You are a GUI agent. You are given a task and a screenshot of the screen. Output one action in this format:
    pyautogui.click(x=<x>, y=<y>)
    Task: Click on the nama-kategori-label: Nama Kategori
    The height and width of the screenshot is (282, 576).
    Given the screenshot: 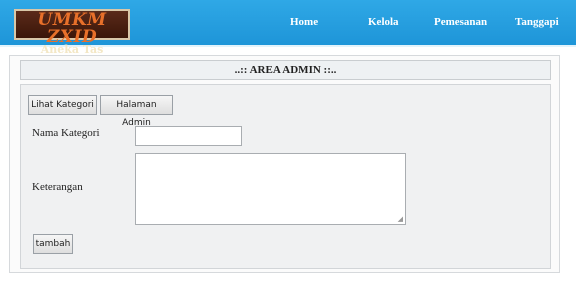 What is the action you would take?
    pyautogui.click(x=66, y=133)
    